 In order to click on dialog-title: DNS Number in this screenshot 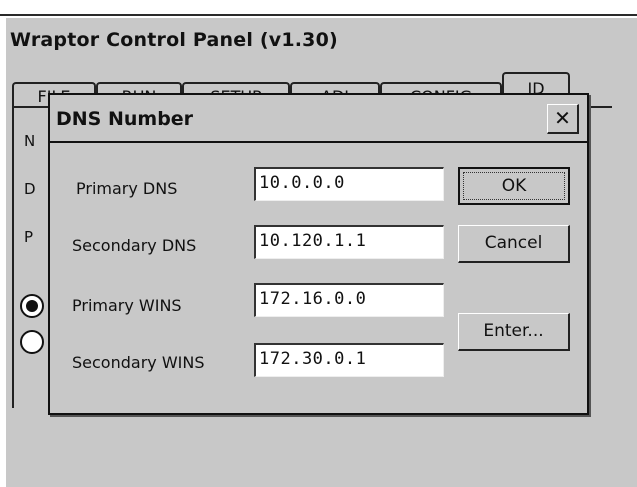, I will do `click(125, 119)`.